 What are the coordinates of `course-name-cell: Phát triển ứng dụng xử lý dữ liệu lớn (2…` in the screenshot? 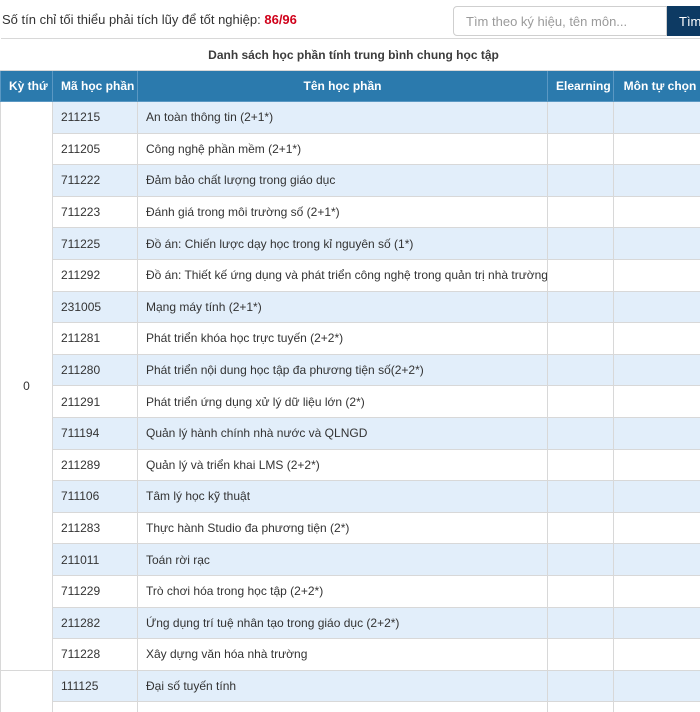 It's located at (342, 401).